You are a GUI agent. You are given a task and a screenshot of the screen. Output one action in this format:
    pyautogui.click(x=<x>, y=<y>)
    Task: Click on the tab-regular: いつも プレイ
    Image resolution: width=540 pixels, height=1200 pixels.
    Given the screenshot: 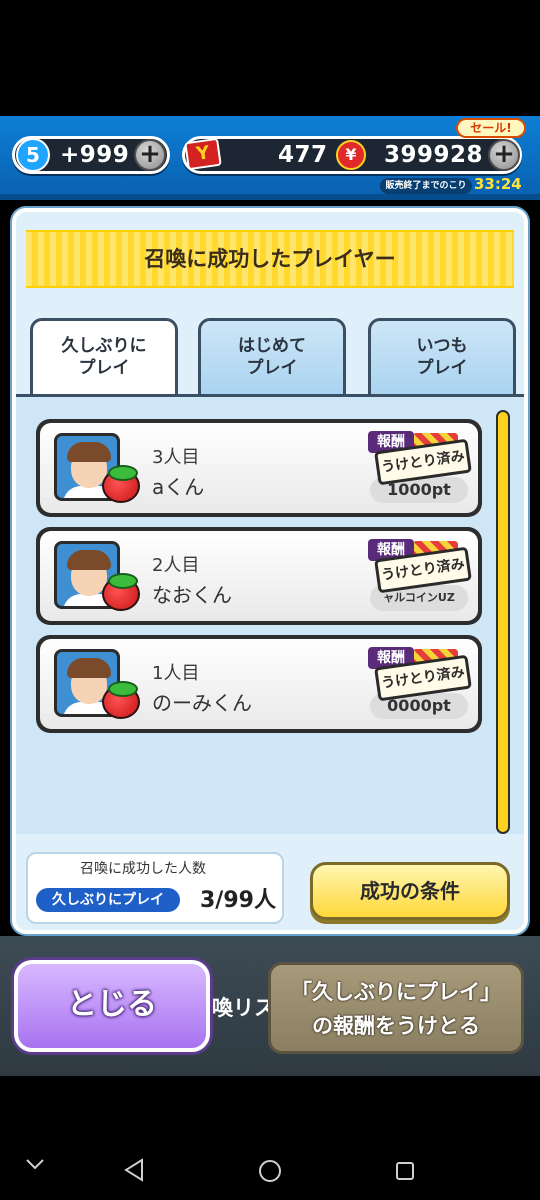 What is the action you would take?
    pyautogui.click(x=442, y=357)
    